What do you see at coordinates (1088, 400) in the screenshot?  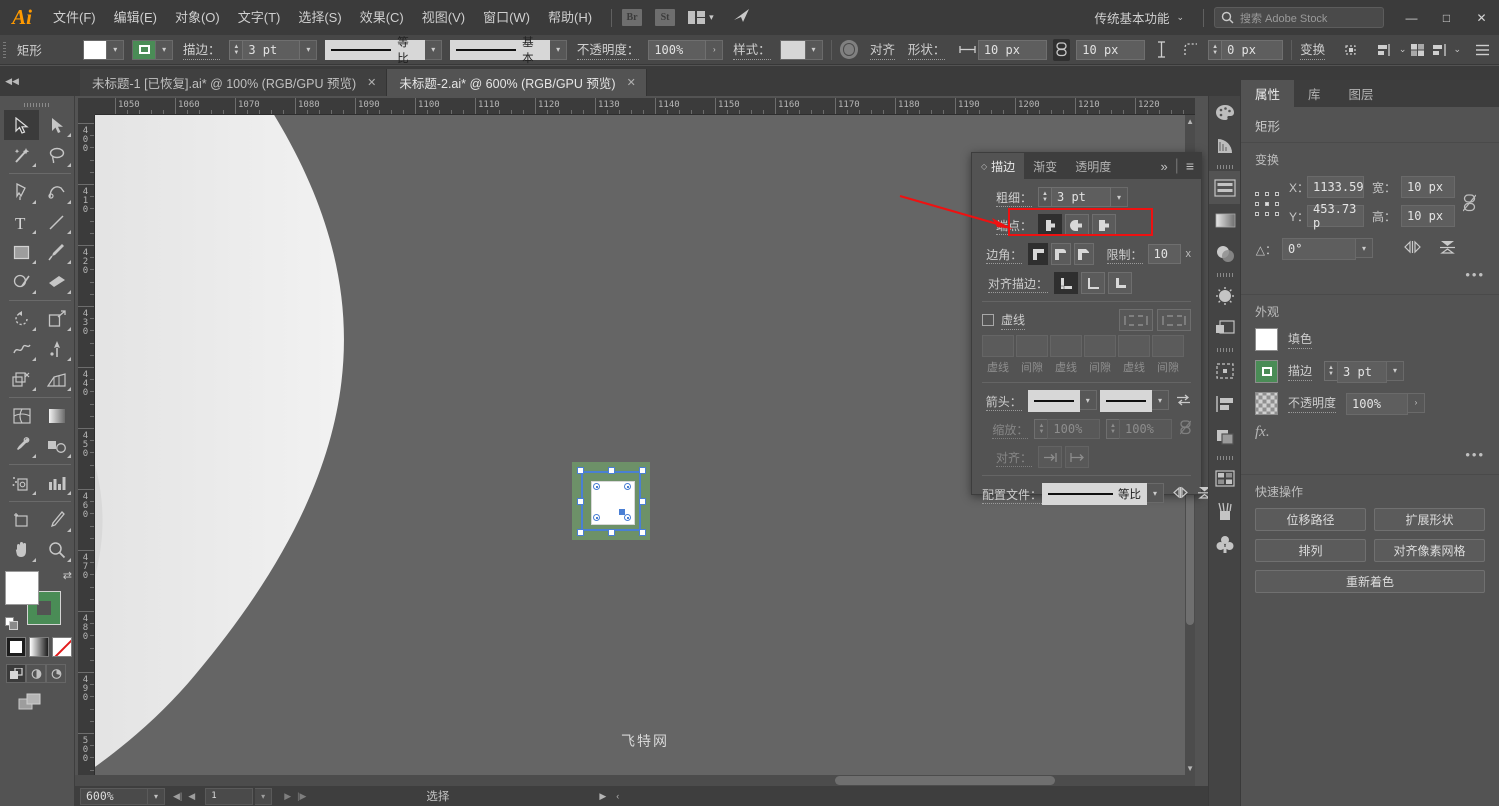 I see `arrow-start-chevron-icon: ▾` at bounding box center [1088, 400].